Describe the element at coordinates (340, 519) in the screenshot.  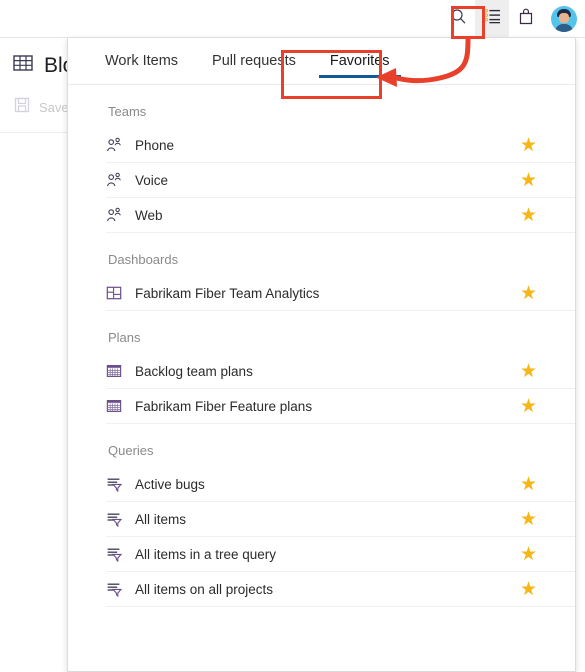
I see `favorite-row: All items ★` at that location.